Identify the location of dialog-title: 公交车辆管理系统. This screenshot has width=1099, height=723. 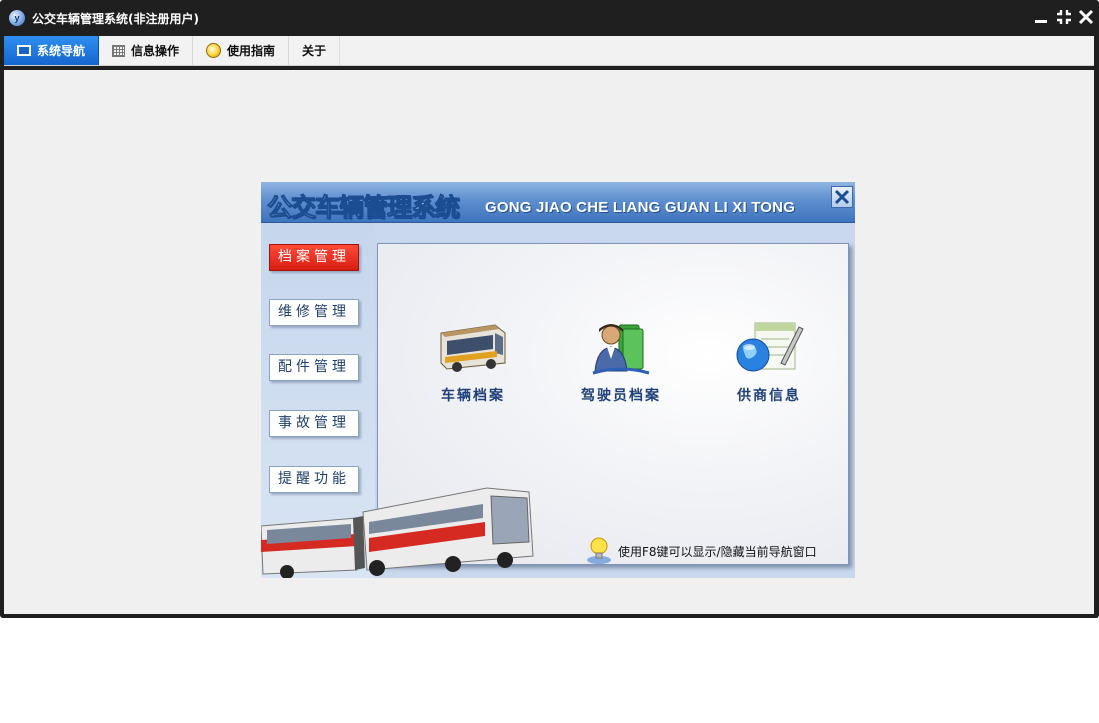
(363, 208).